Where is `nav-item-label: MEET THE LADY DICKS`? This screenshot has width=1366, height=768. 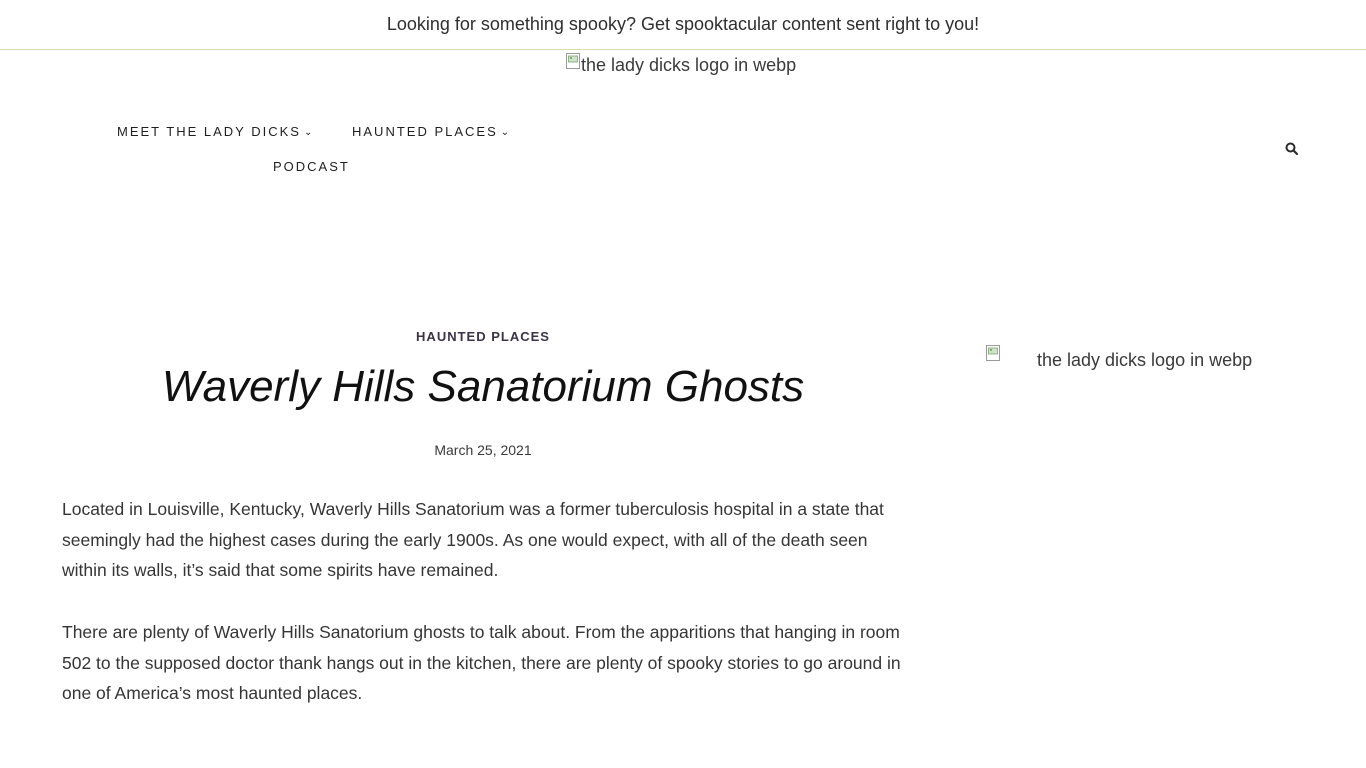
nav-item-label: MEET THE LADY DICKS is located at coordinates (209, 131).